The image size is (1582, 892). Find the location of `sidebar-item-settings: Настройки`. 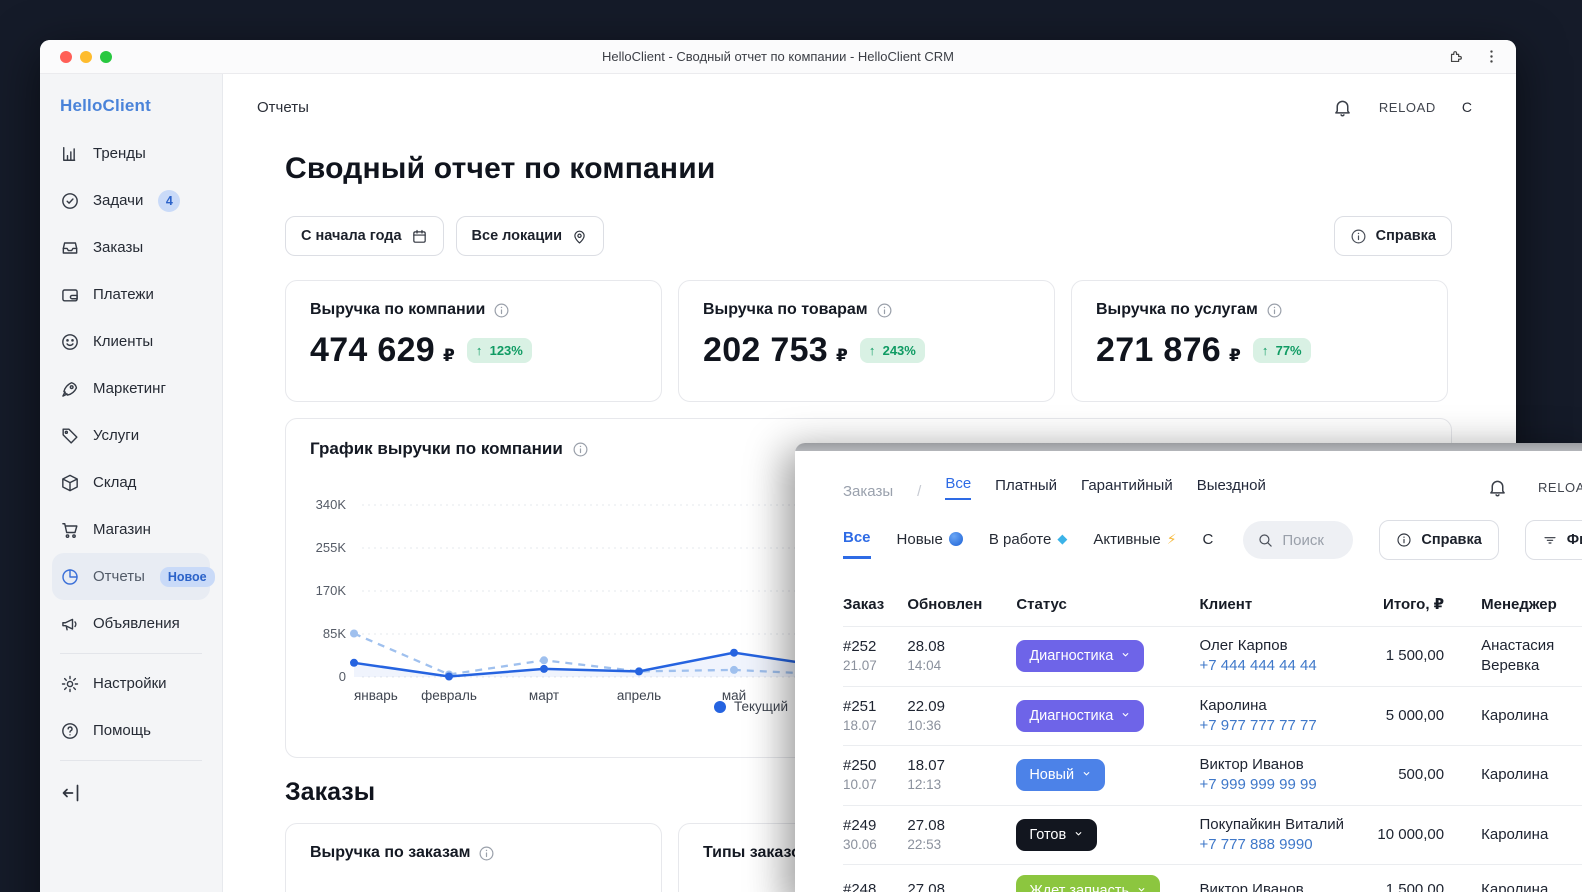

sidebar-item-settings: Настройки is located at coordinates (131, 683).